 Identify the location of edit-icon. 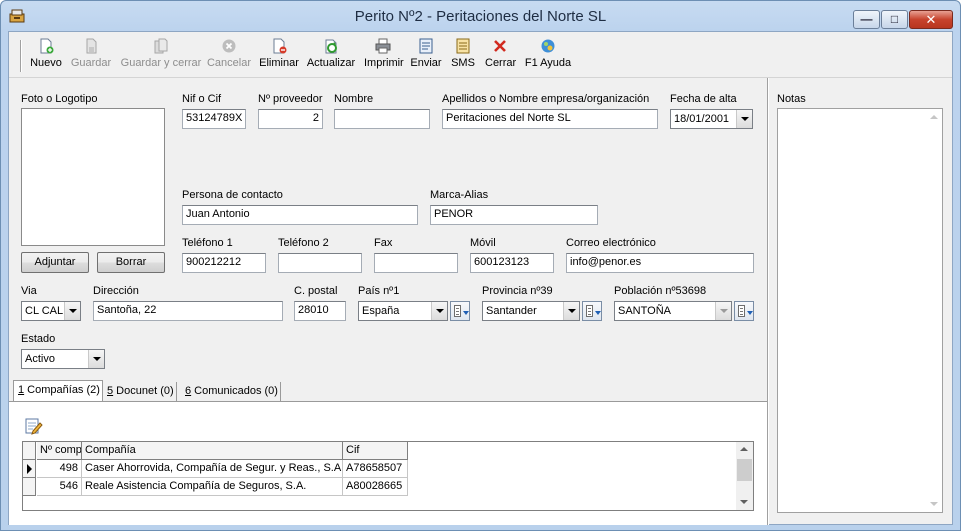
(33, 426).